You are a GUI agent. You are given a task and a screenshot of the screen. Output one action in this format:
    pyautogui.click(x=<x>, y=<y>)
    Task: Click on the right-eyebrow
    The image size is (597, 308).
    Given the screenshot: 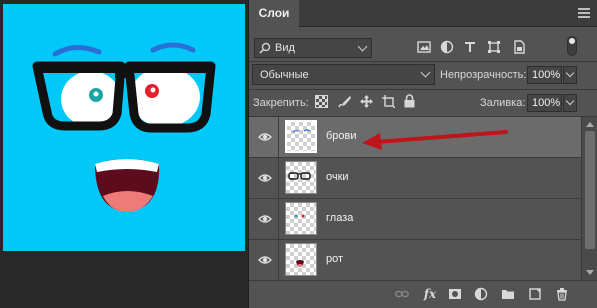 What is the action you would take?
    pyautogui.click(x=173, y=47)
    